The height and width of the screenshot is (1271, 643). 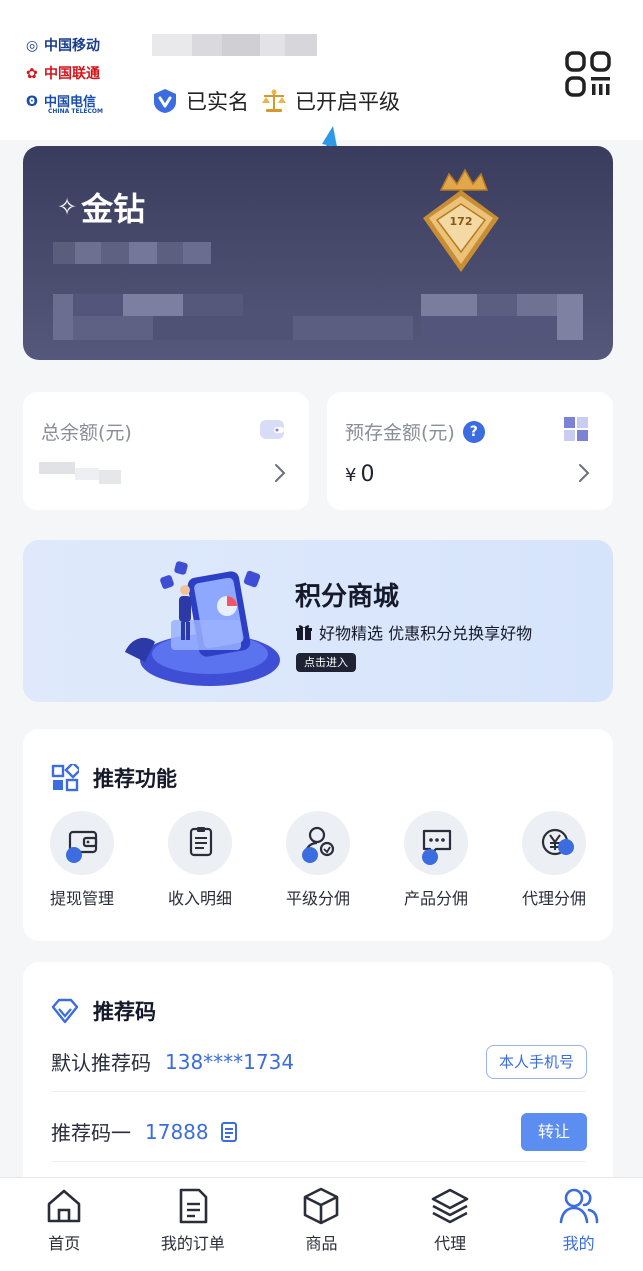 I want to click on order-icon, so click(x=193, y=1206).